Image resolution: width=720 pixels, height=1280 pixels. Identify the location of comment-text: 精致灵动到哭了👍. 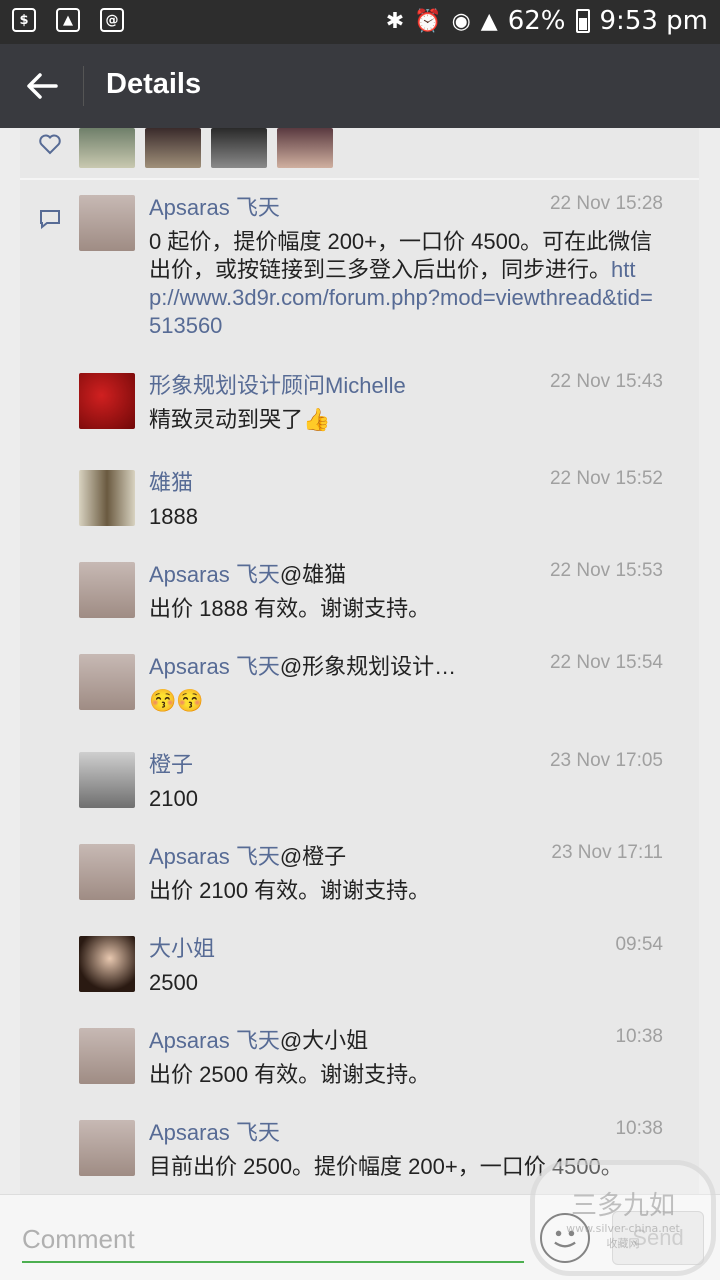
(240, 419).